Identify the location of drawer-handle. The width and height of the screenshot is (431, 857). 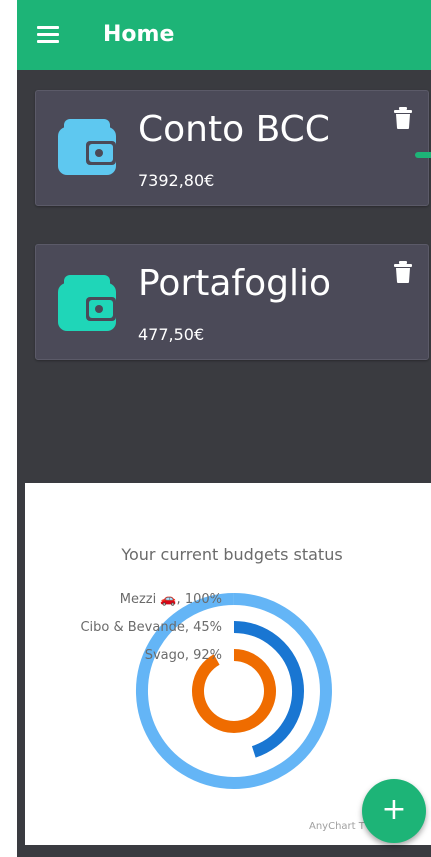
(423, 155).